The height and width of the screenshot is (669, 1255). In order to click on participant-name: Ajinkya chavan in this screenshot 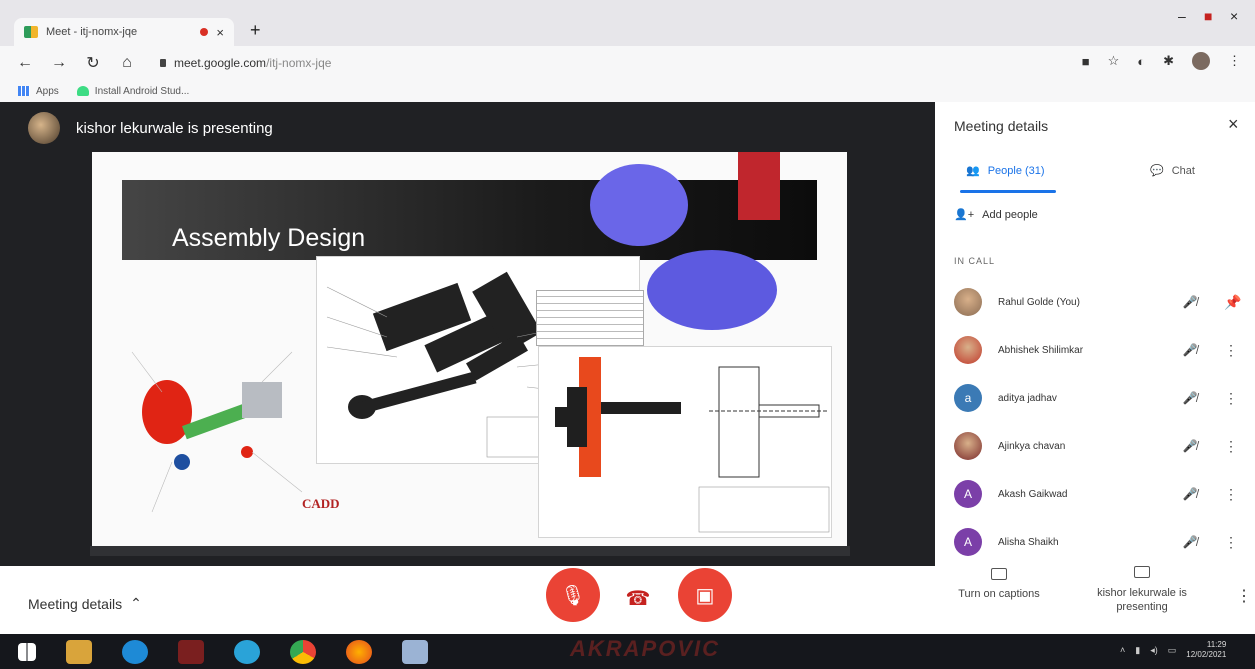, I will do `click(1032, 446)`.